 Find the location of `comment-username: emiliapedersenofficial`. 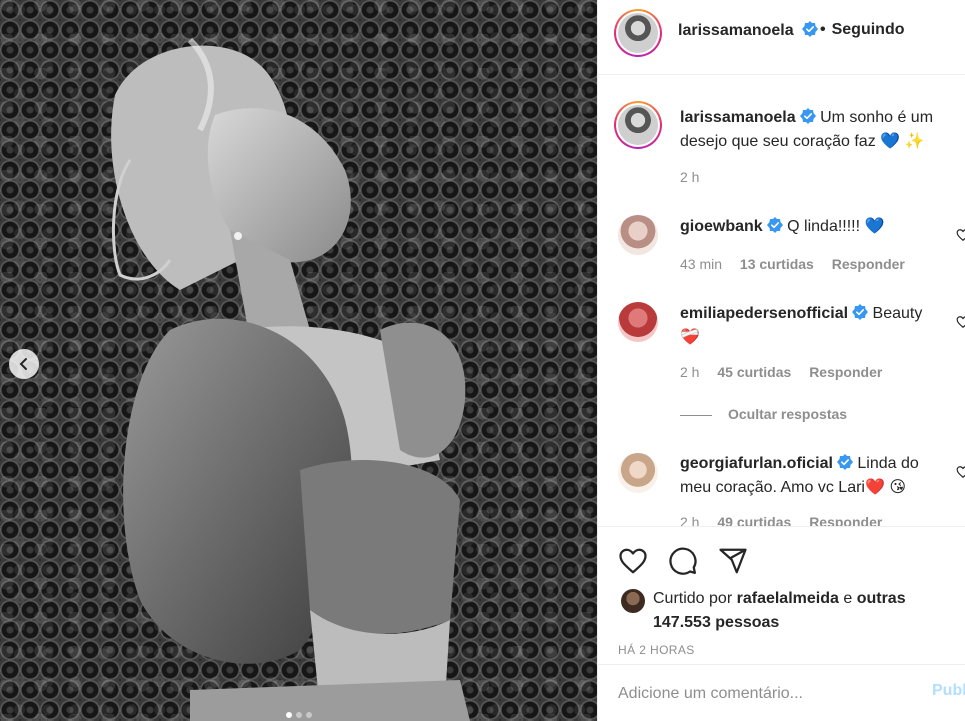

comment-username: emiliapedersenofficial is located at coordinates (764, 313).